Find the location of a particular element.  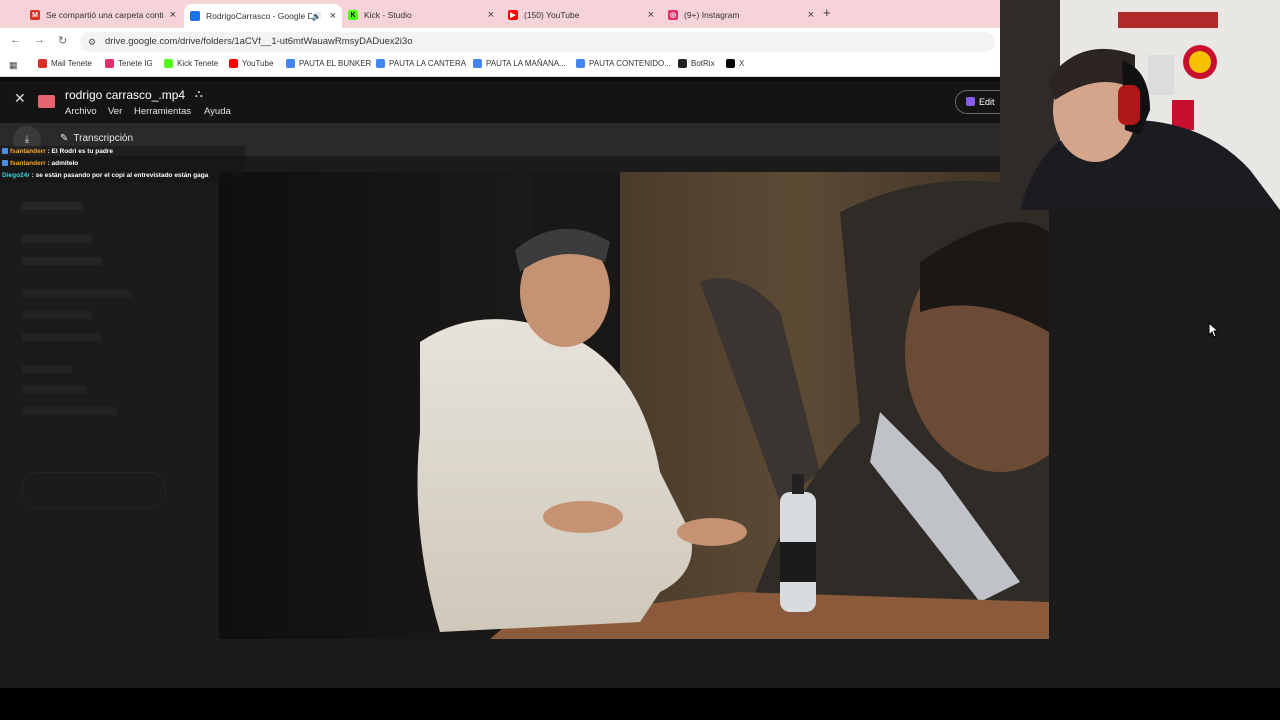

webcam-overlay is located at coordinates (1140, 105).